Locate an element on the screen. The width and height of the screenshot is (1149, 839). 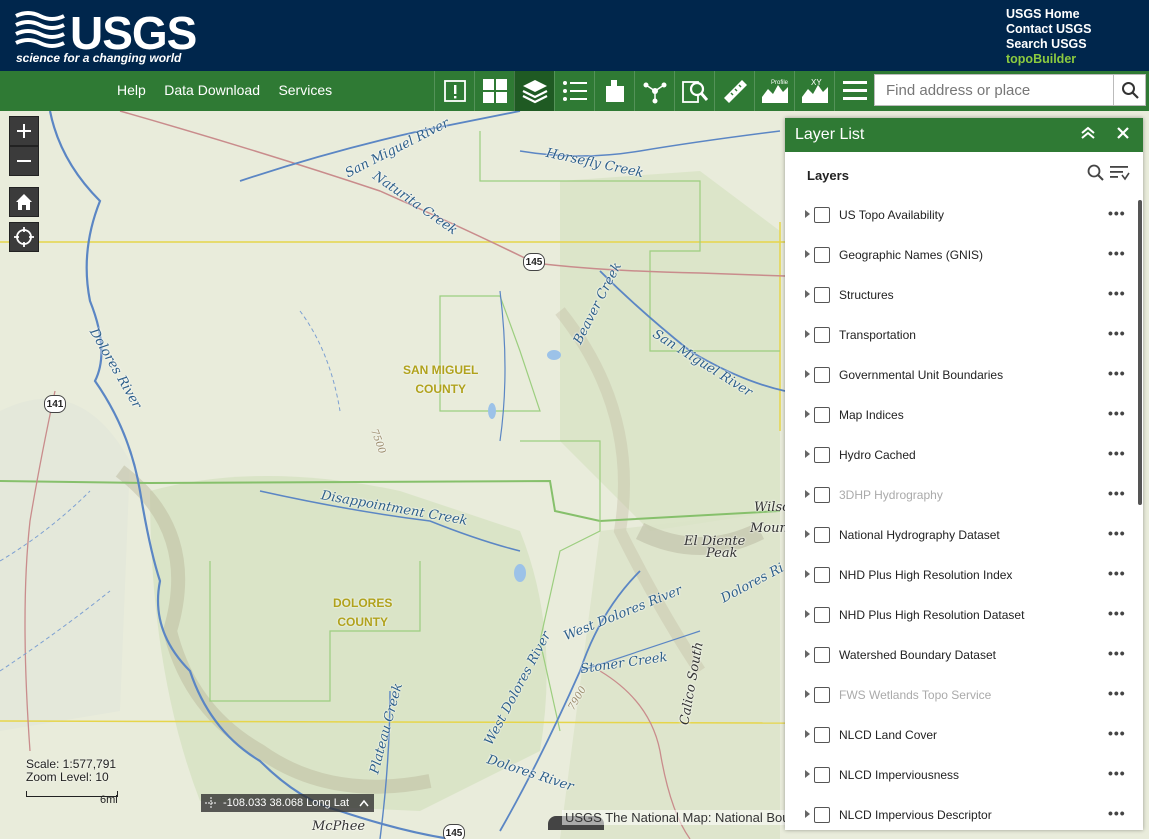
zoom-in-button is located at coordinates (24, 131).